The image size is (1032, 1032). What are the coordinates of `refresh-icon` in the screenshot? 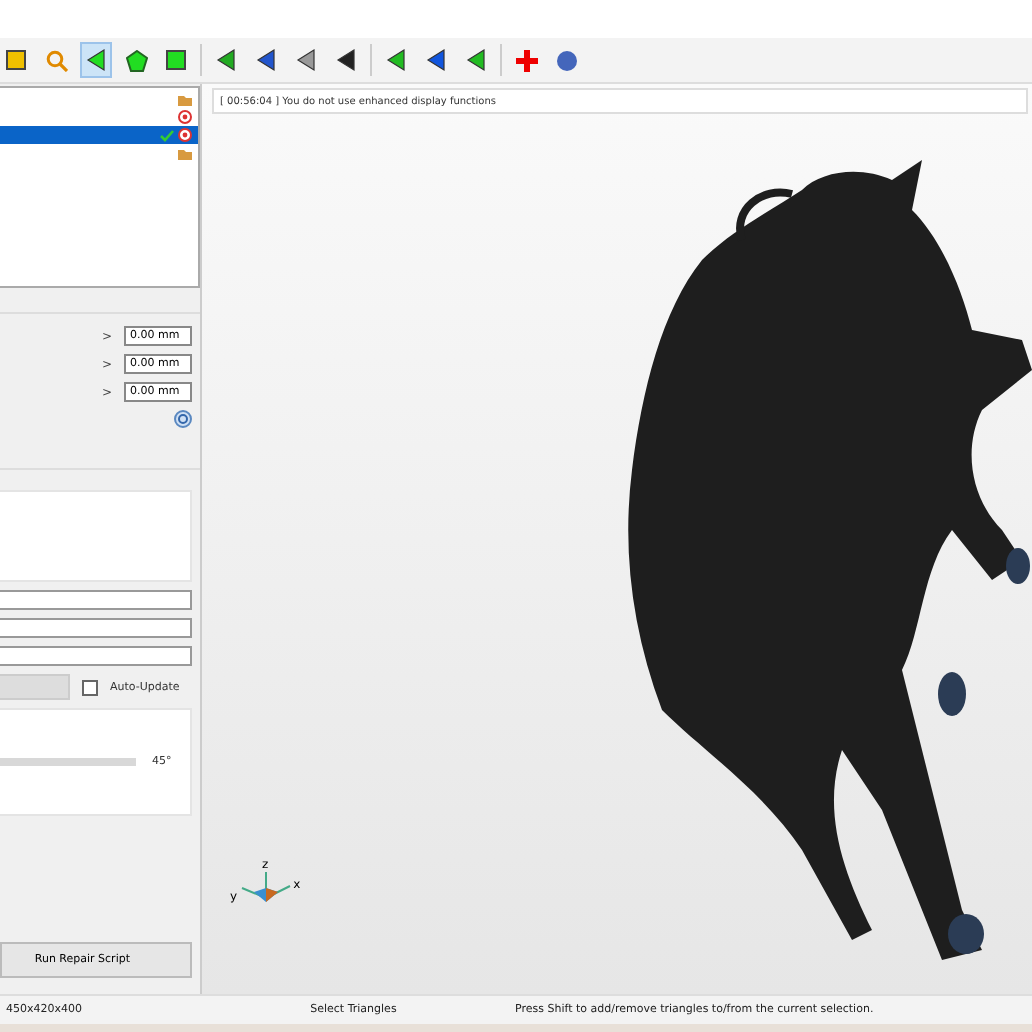 It's located at (183, 419).